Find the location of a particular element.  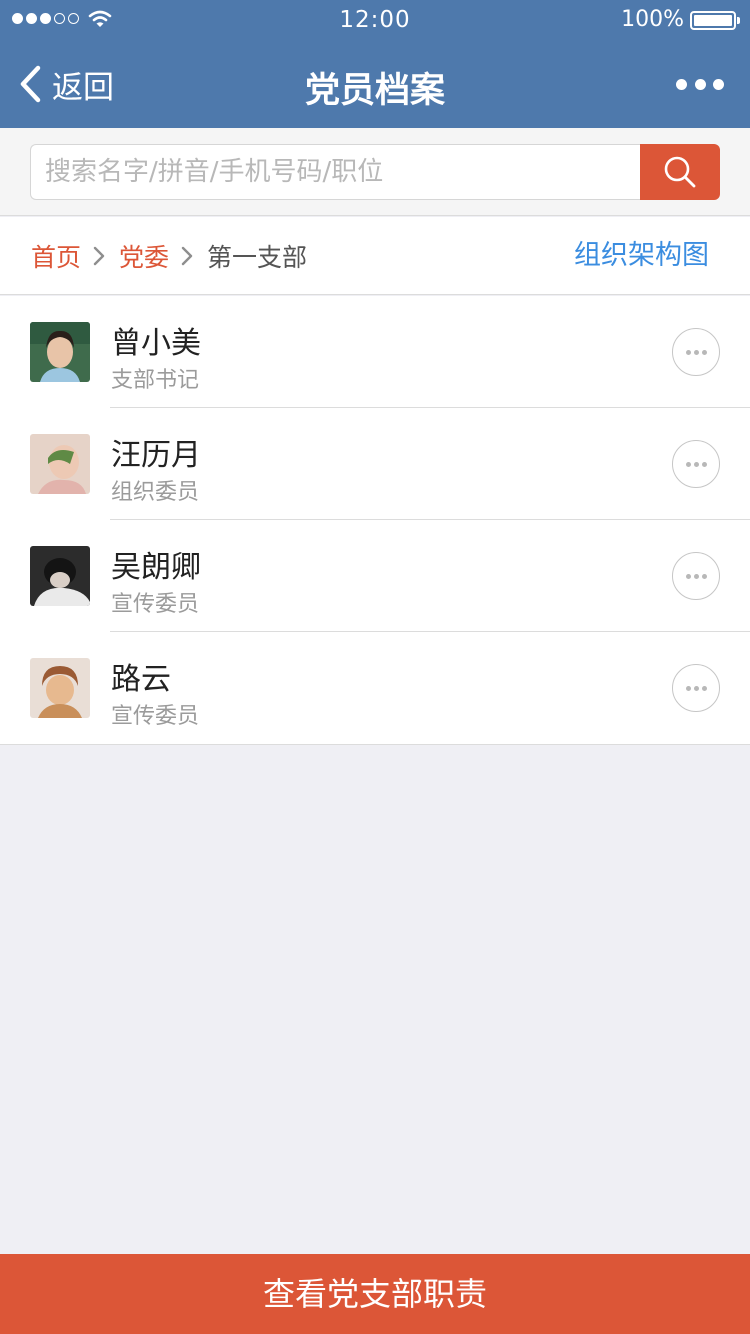

search-button is located at coordinates (680, 172).